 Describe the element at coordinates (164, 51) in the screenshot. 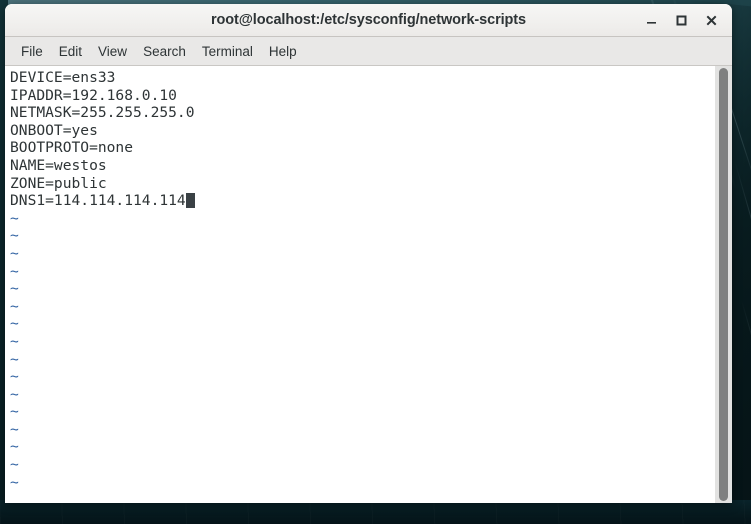

I see `menu-item-search: Search` at that location.